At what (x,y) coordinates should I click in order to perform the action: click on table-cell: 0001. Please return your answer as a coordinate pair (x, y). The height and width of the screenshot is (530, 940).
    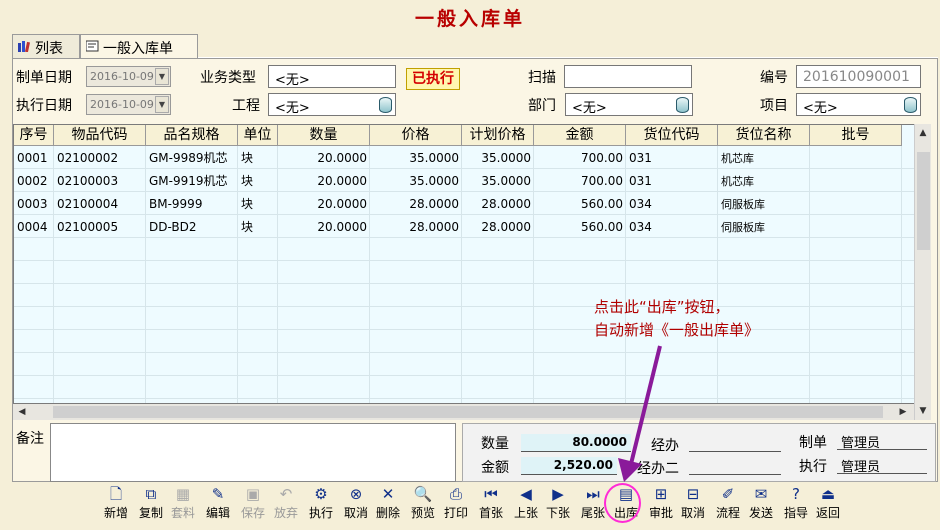
    Looking at the image, I should click on (34, 158).